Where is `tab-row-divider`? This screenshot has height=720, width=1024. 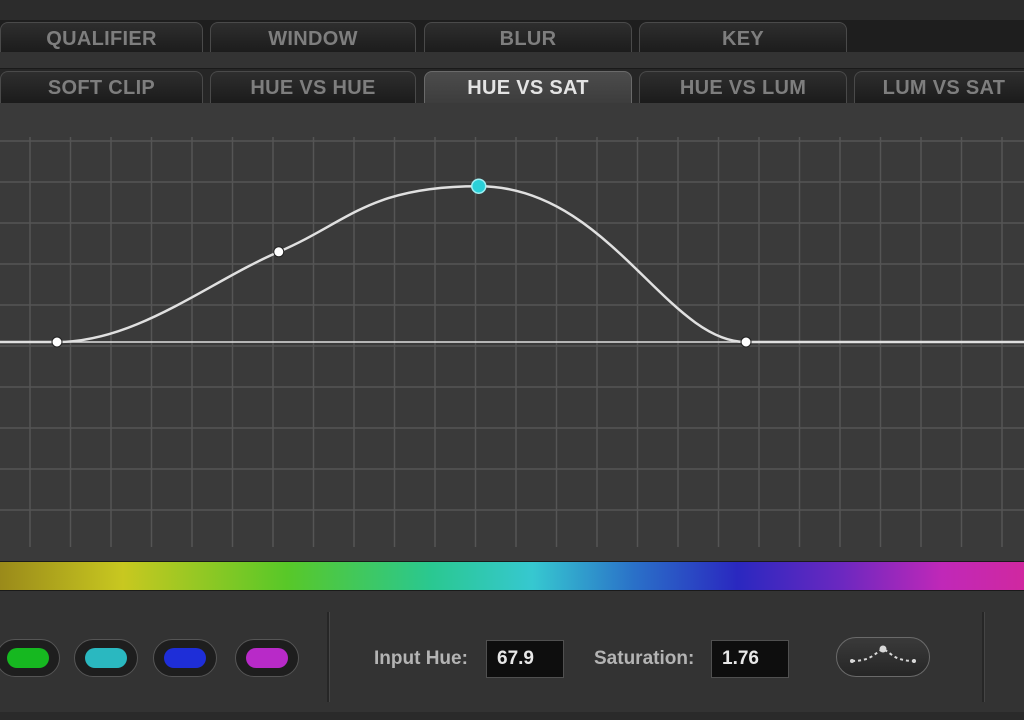 tab-row-divider is located at coordinates (512, 60).